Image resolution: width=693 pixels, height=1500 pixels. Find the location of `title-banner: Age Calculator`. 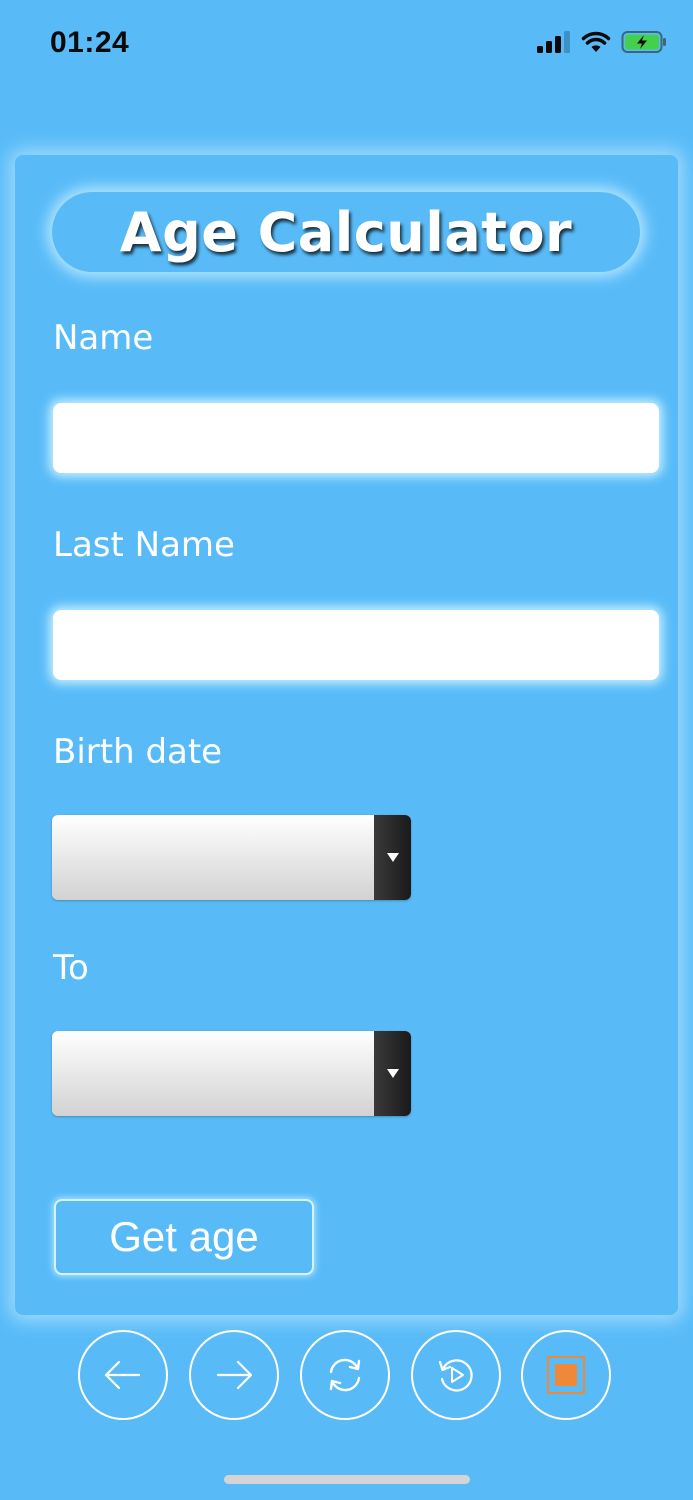

title-banner: Age Calculator is located at coordinates (346, 232).